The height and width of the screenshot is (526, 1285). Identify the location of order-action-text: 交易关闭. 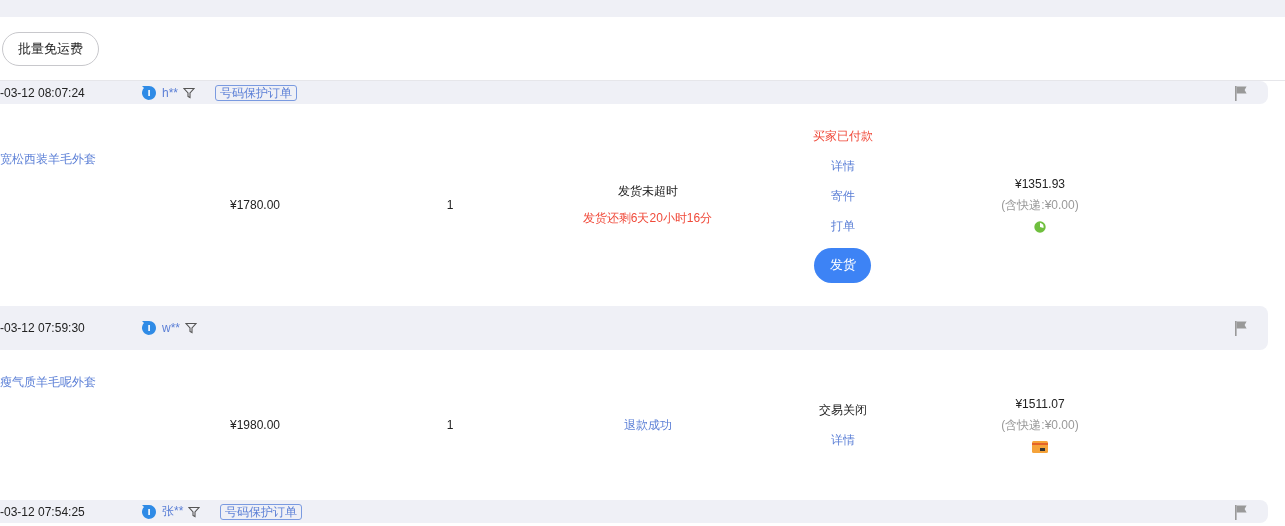
(842, 410).